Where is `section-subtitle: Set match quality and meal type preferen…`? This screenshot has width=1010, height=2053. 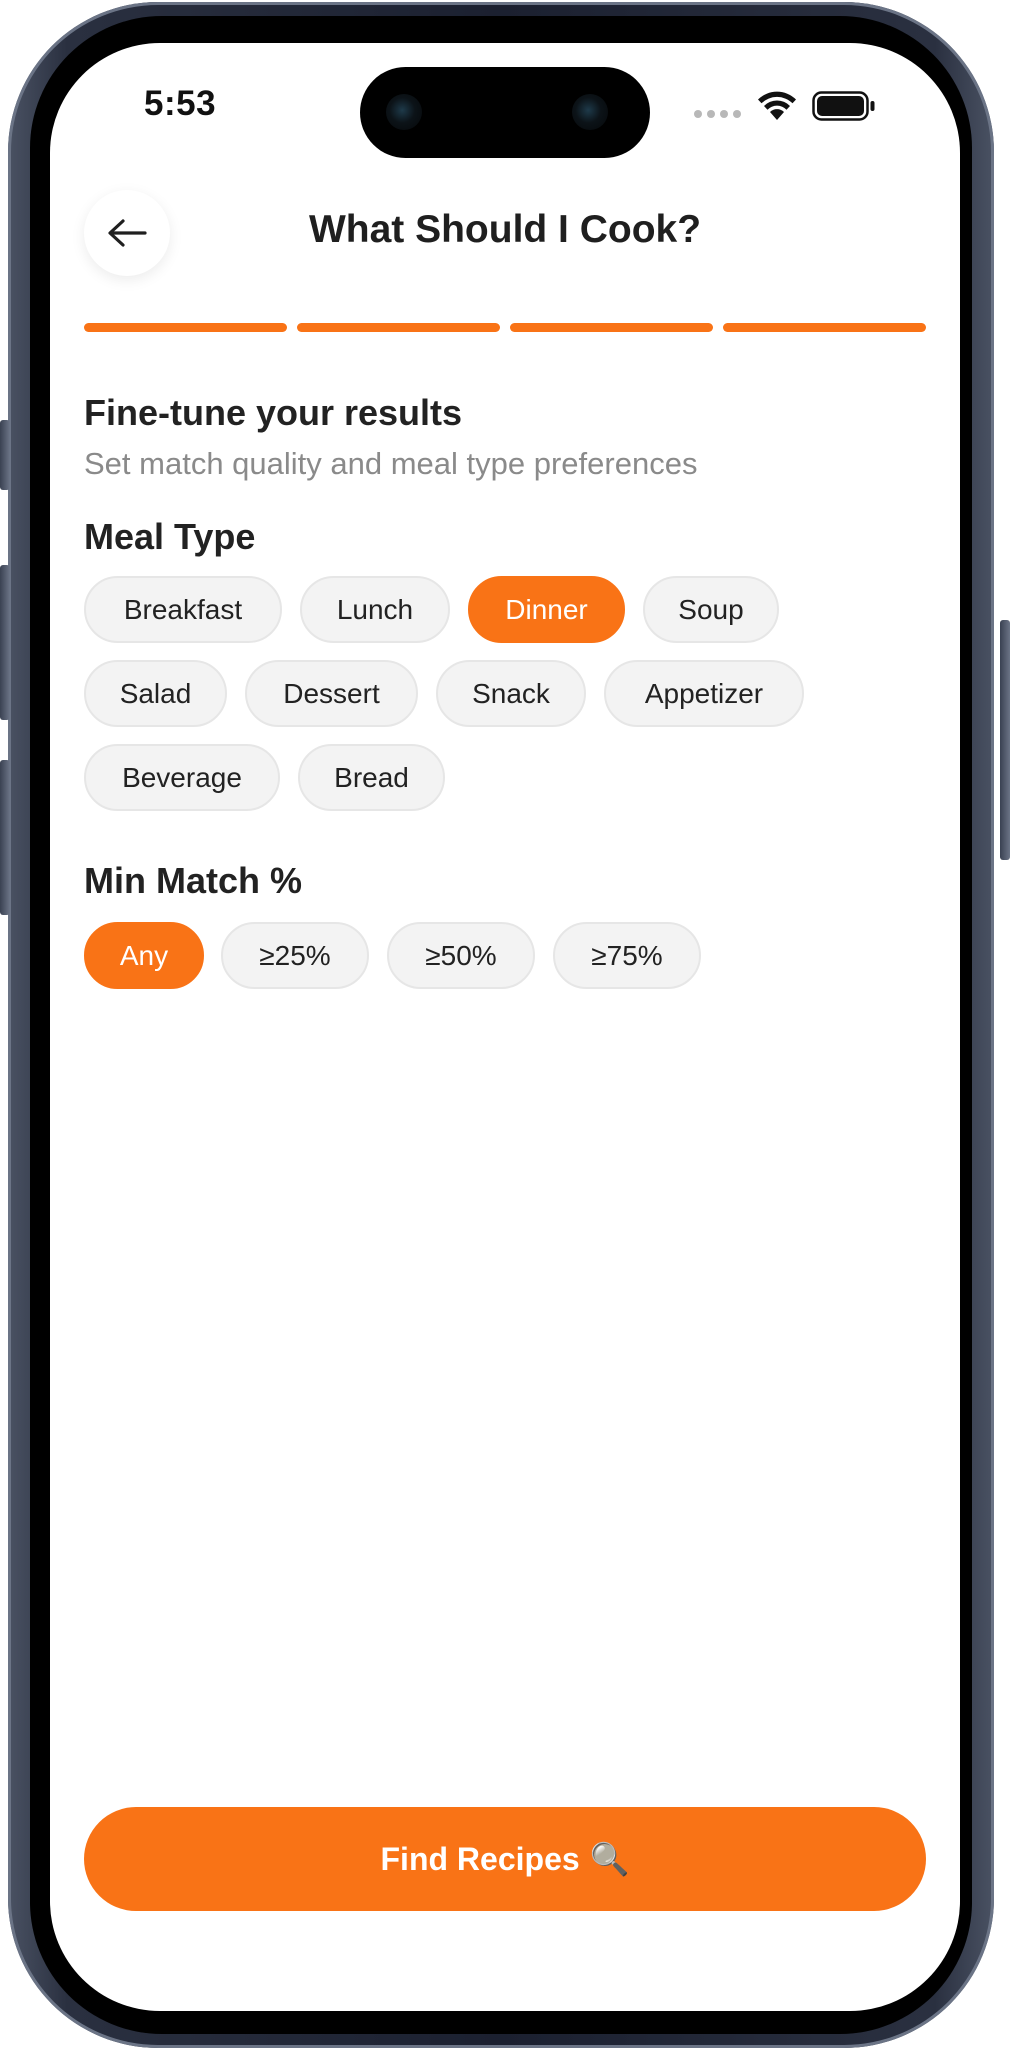 section-subtitle: Set match quality and meal type preferen… is located at coordinates (391, 463).